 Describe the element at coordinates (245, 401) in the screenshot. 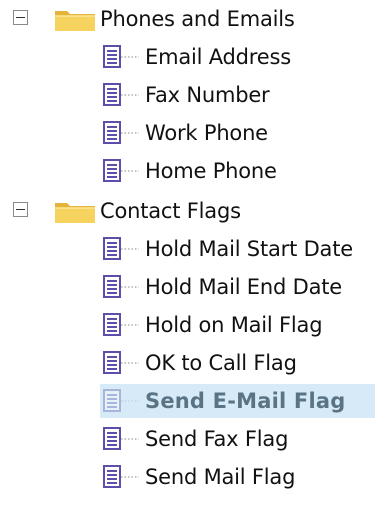

I see `tree-item-label: Send E-Mail Flag` at that location.